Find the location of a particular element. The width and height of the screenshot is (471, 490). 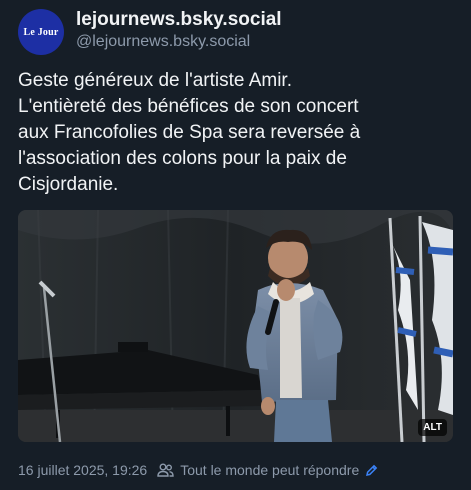

reply-setting-label: Tout le monde peut répondre is located at coordinates (269, 470).